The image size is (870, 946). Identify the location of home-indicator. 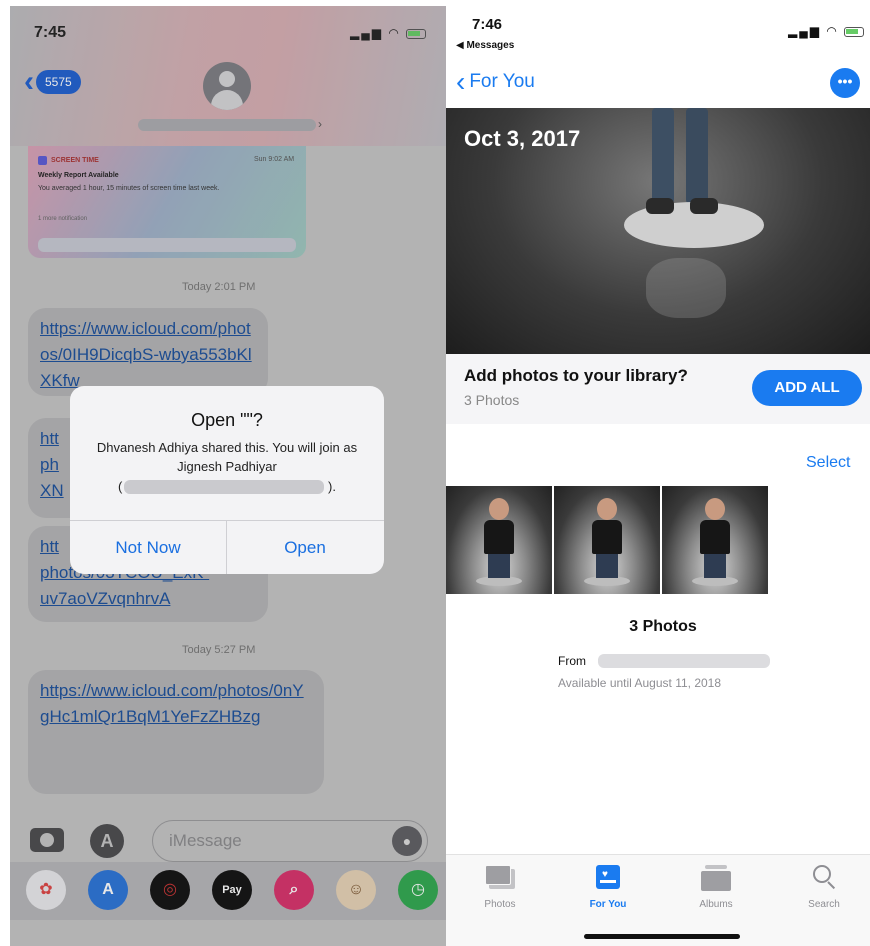
(662, 936).